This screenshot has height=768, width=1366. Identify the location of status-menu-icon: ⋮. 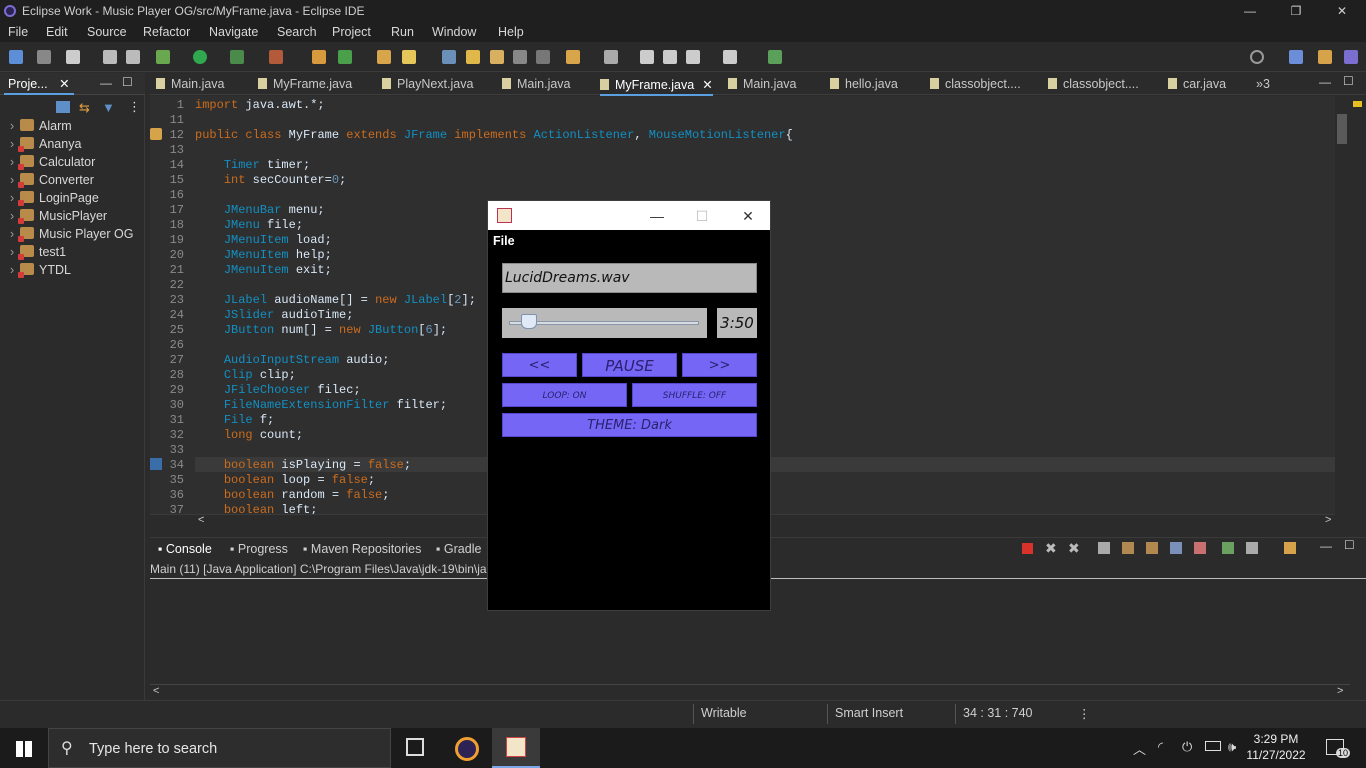
(1084, 713).